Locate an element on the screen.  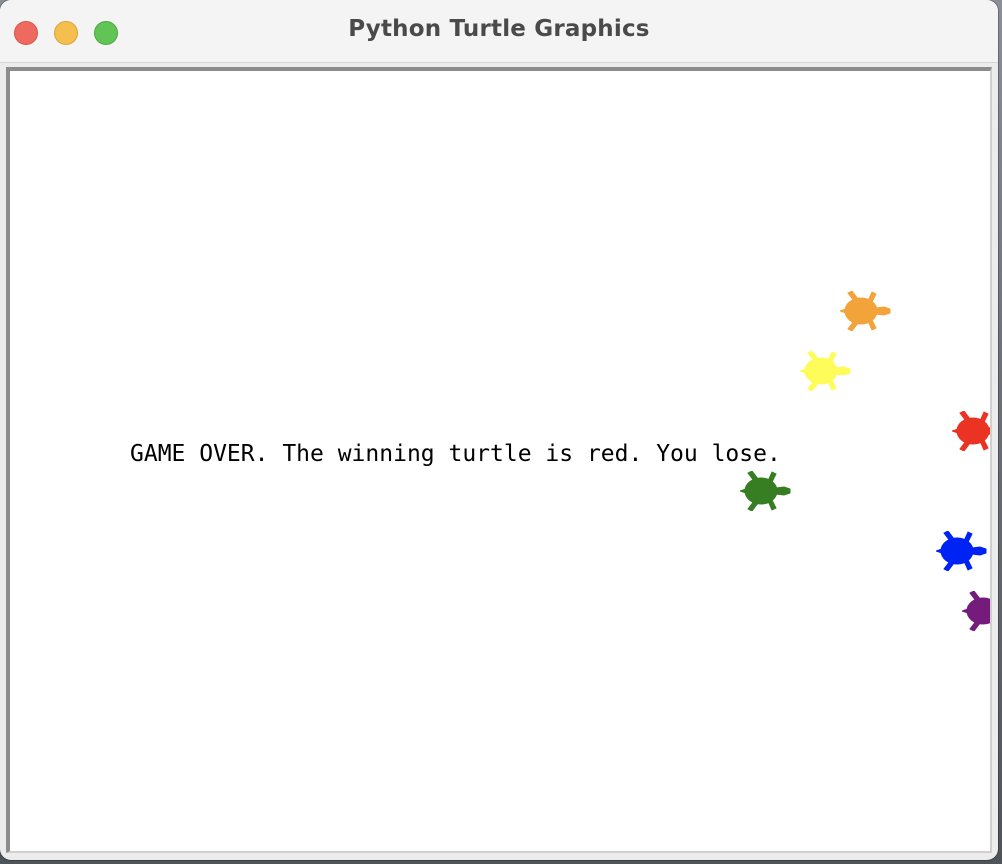
turtle-orange is located at coordinates (866, 311).